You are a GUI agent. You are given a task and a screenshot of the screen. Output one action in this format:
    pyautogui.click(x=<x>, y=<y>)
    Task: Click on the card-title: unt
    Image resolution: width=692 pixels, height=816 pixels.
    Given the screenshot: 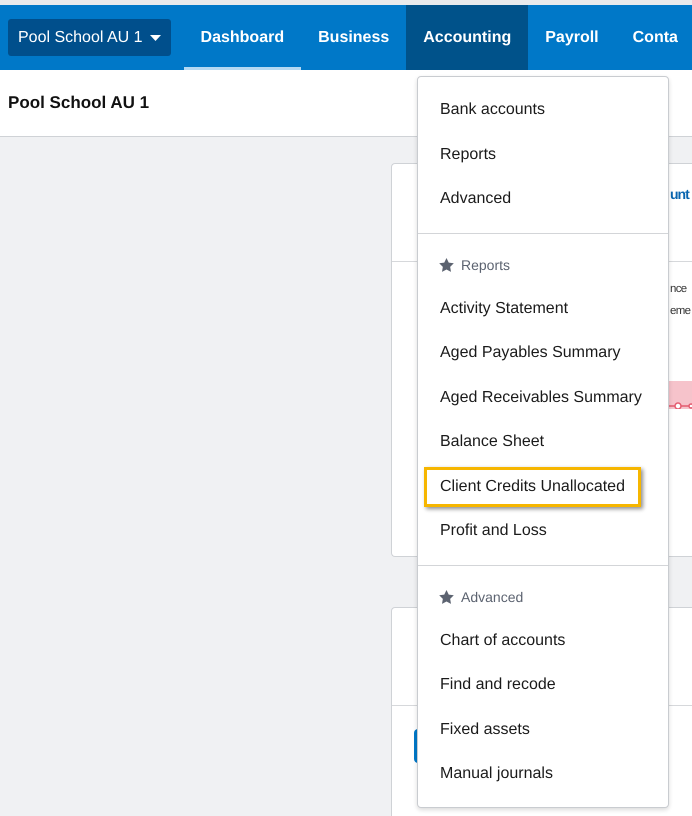 What is the action you would take?
    pyautogui.click(x=679, y=195)
    